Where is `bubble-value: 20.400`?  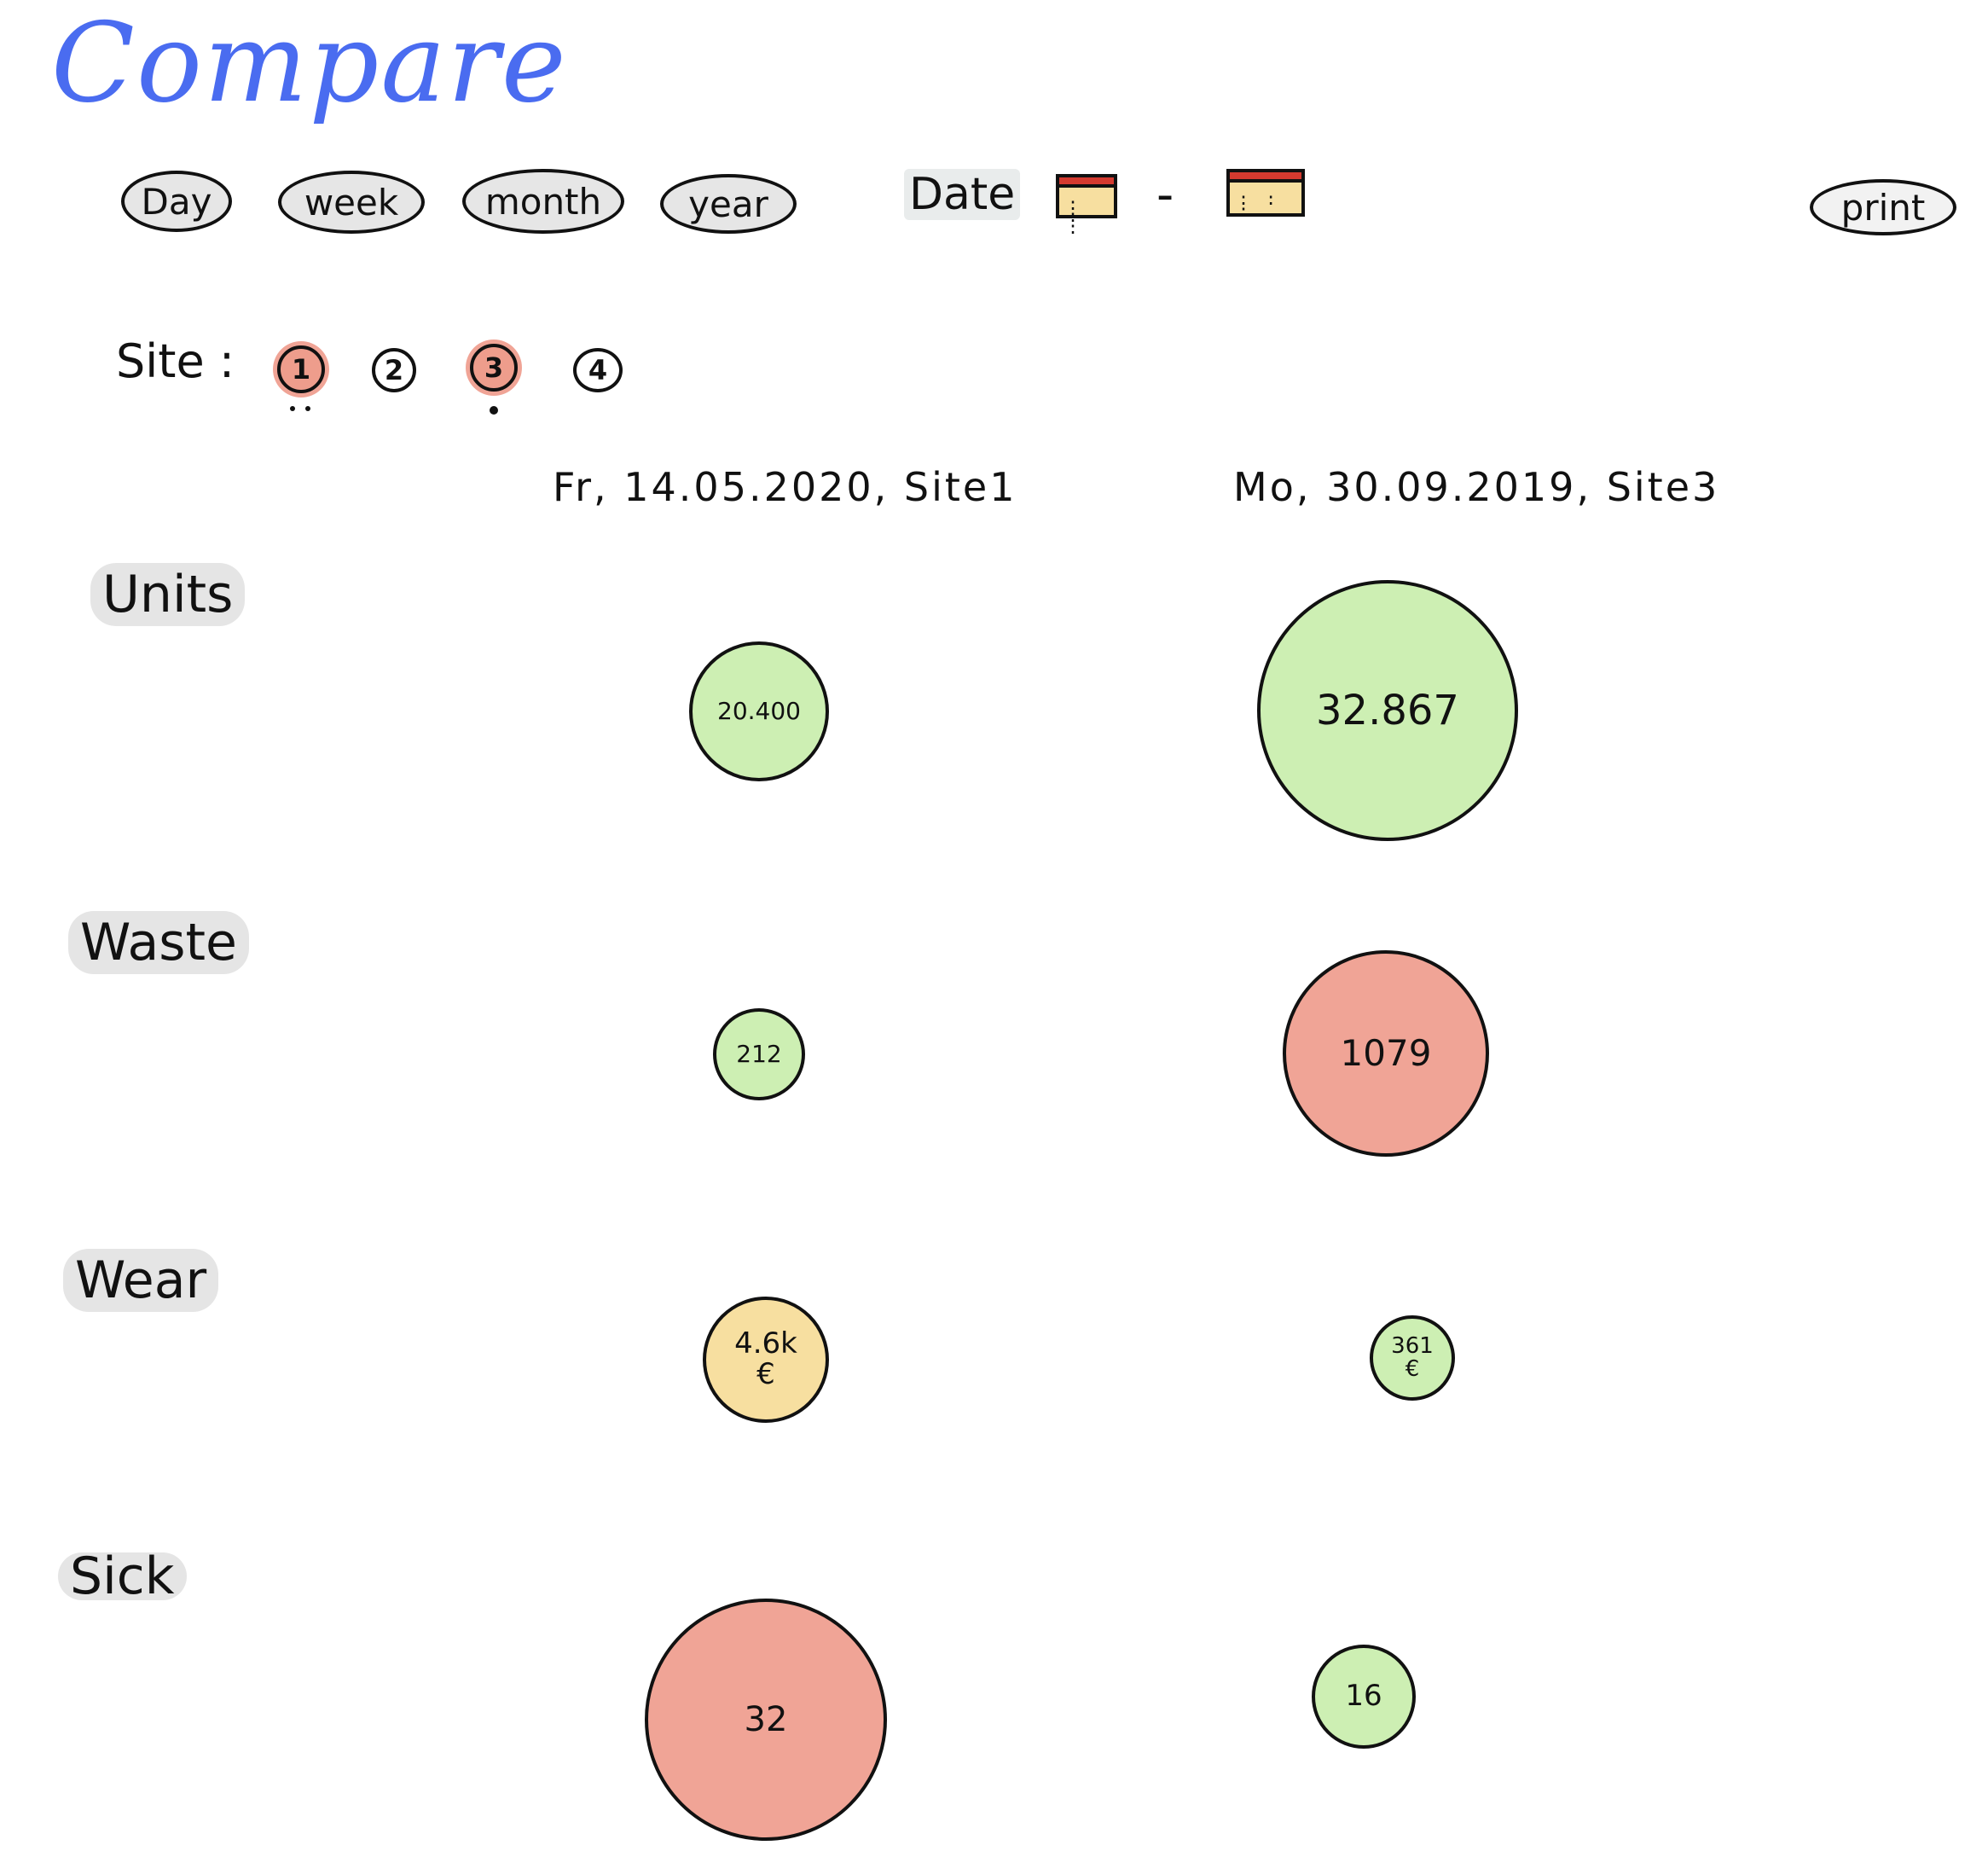
bubble-value: 20.400 is located at coordinates (759, 712).